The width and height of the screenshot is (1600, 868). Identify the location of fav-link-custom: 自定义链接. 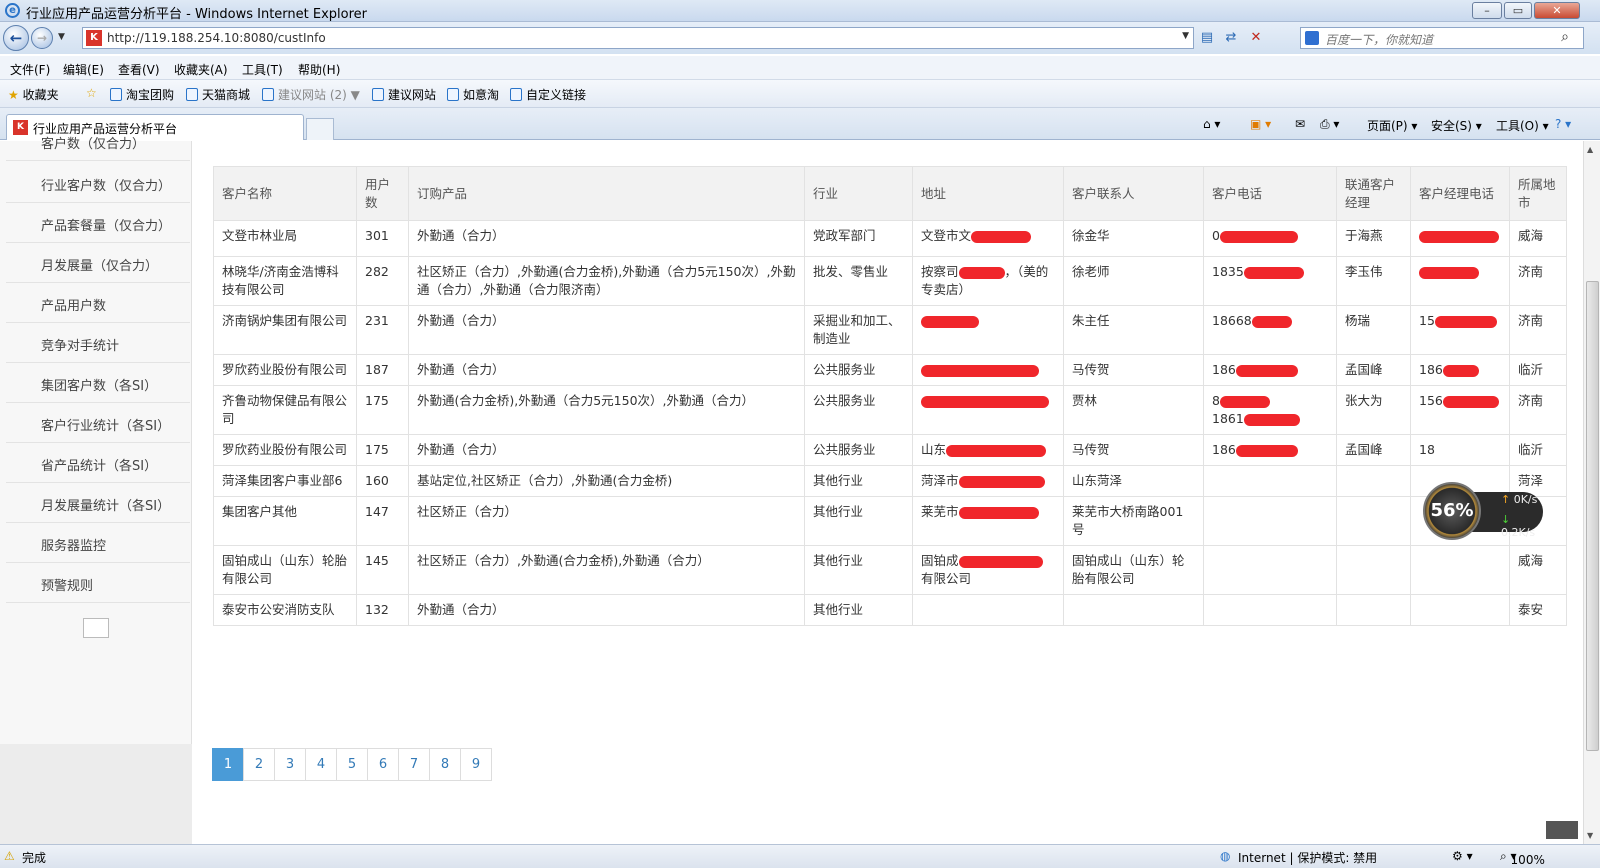
(548, 94).